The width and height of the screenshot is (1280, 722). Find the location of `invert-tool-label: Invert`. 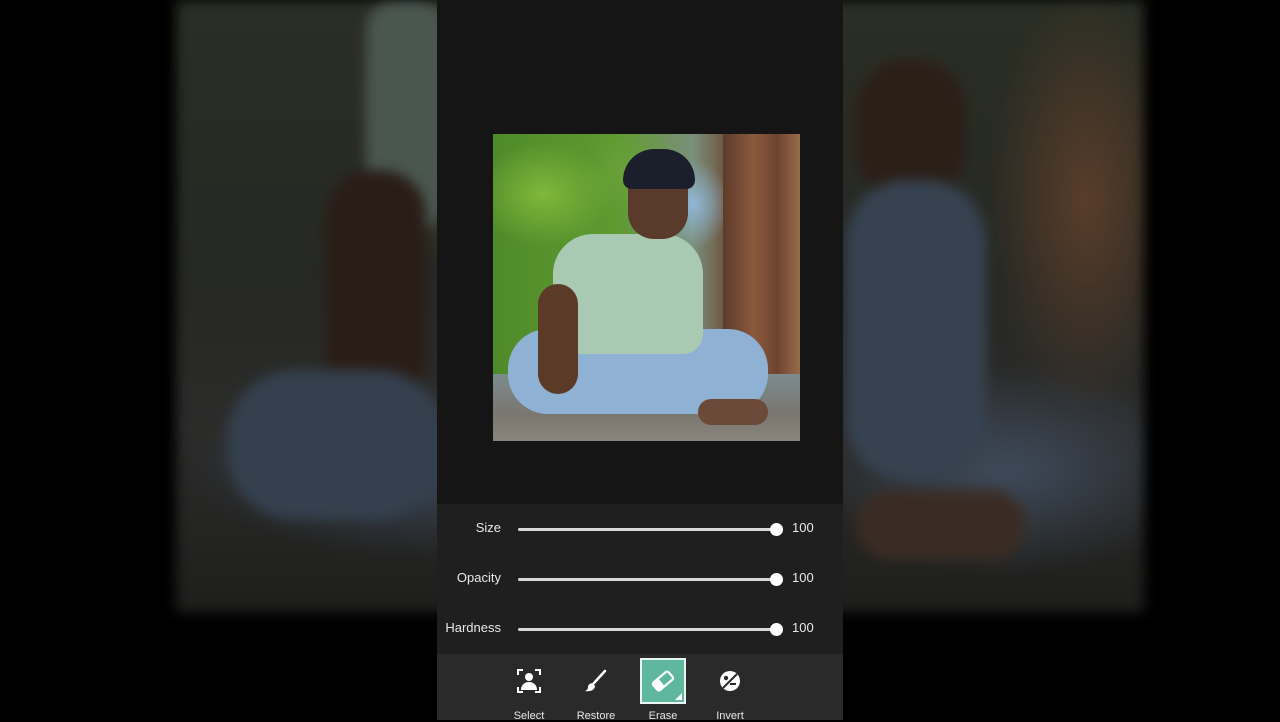

invert-tool-label: Invert is located at coordinates (730, 716).